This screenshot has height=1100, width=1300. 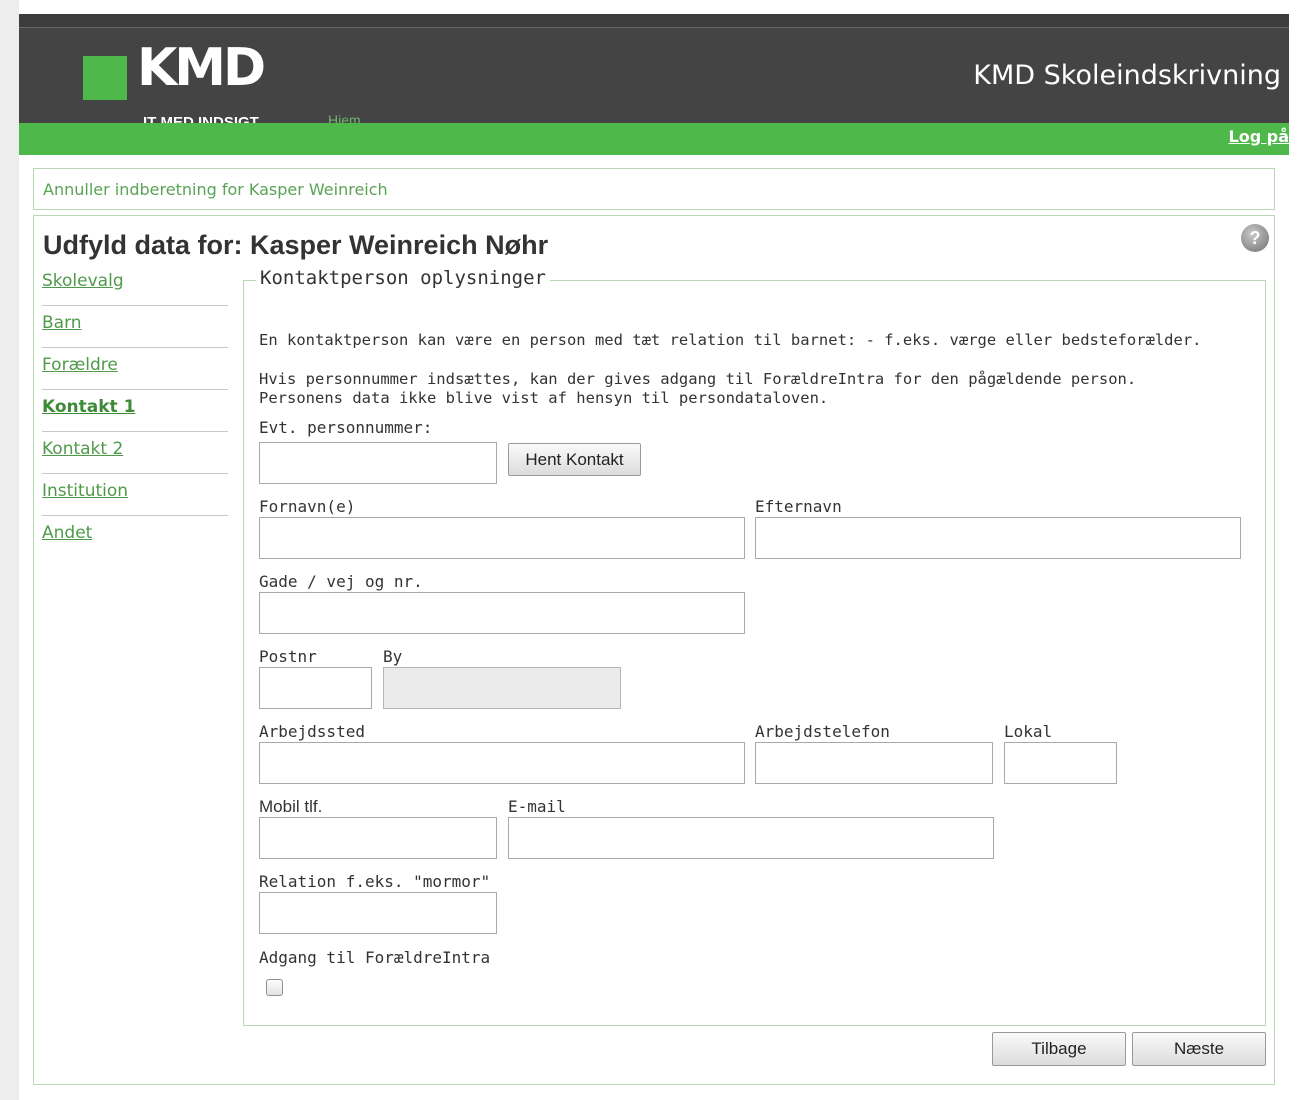 What do you see at coordinates (9, 550) in the screenshot?
I see `window-frame-left` at bounding box center [9, 550].